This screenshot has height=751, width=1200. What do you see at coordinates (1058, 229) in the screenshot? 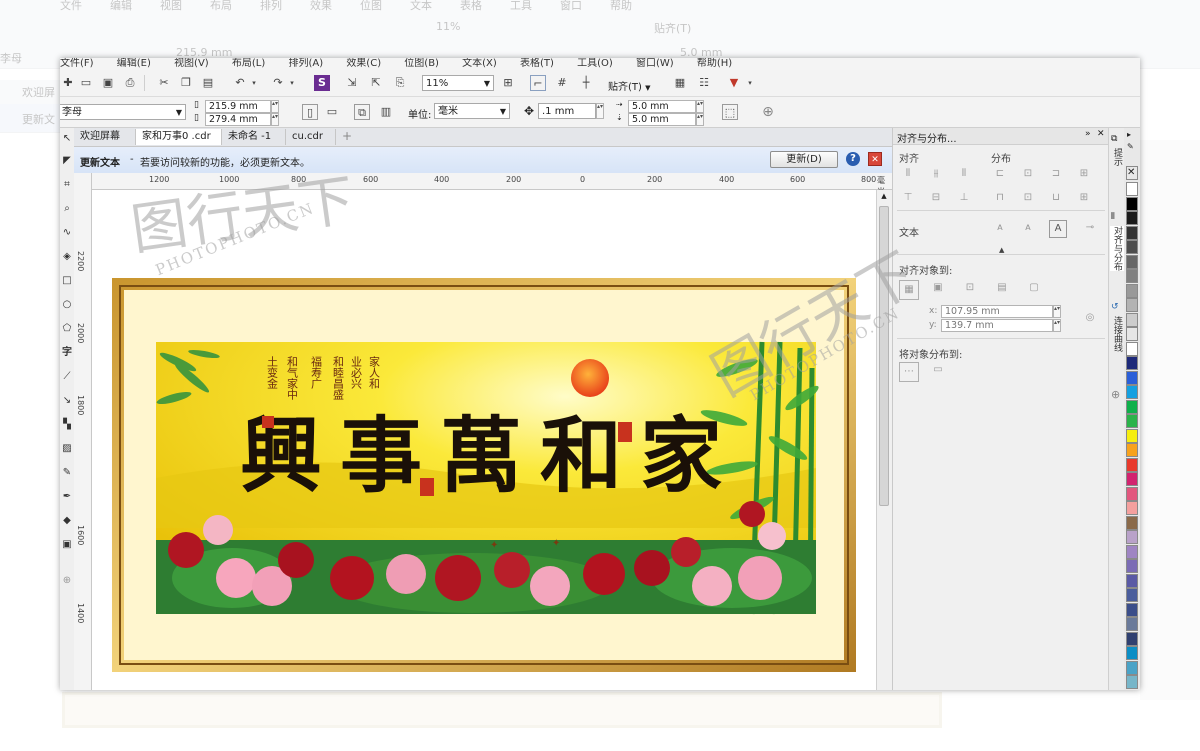
I see `bounding-box-text-icon: A` at bounding box center [1058, 229].